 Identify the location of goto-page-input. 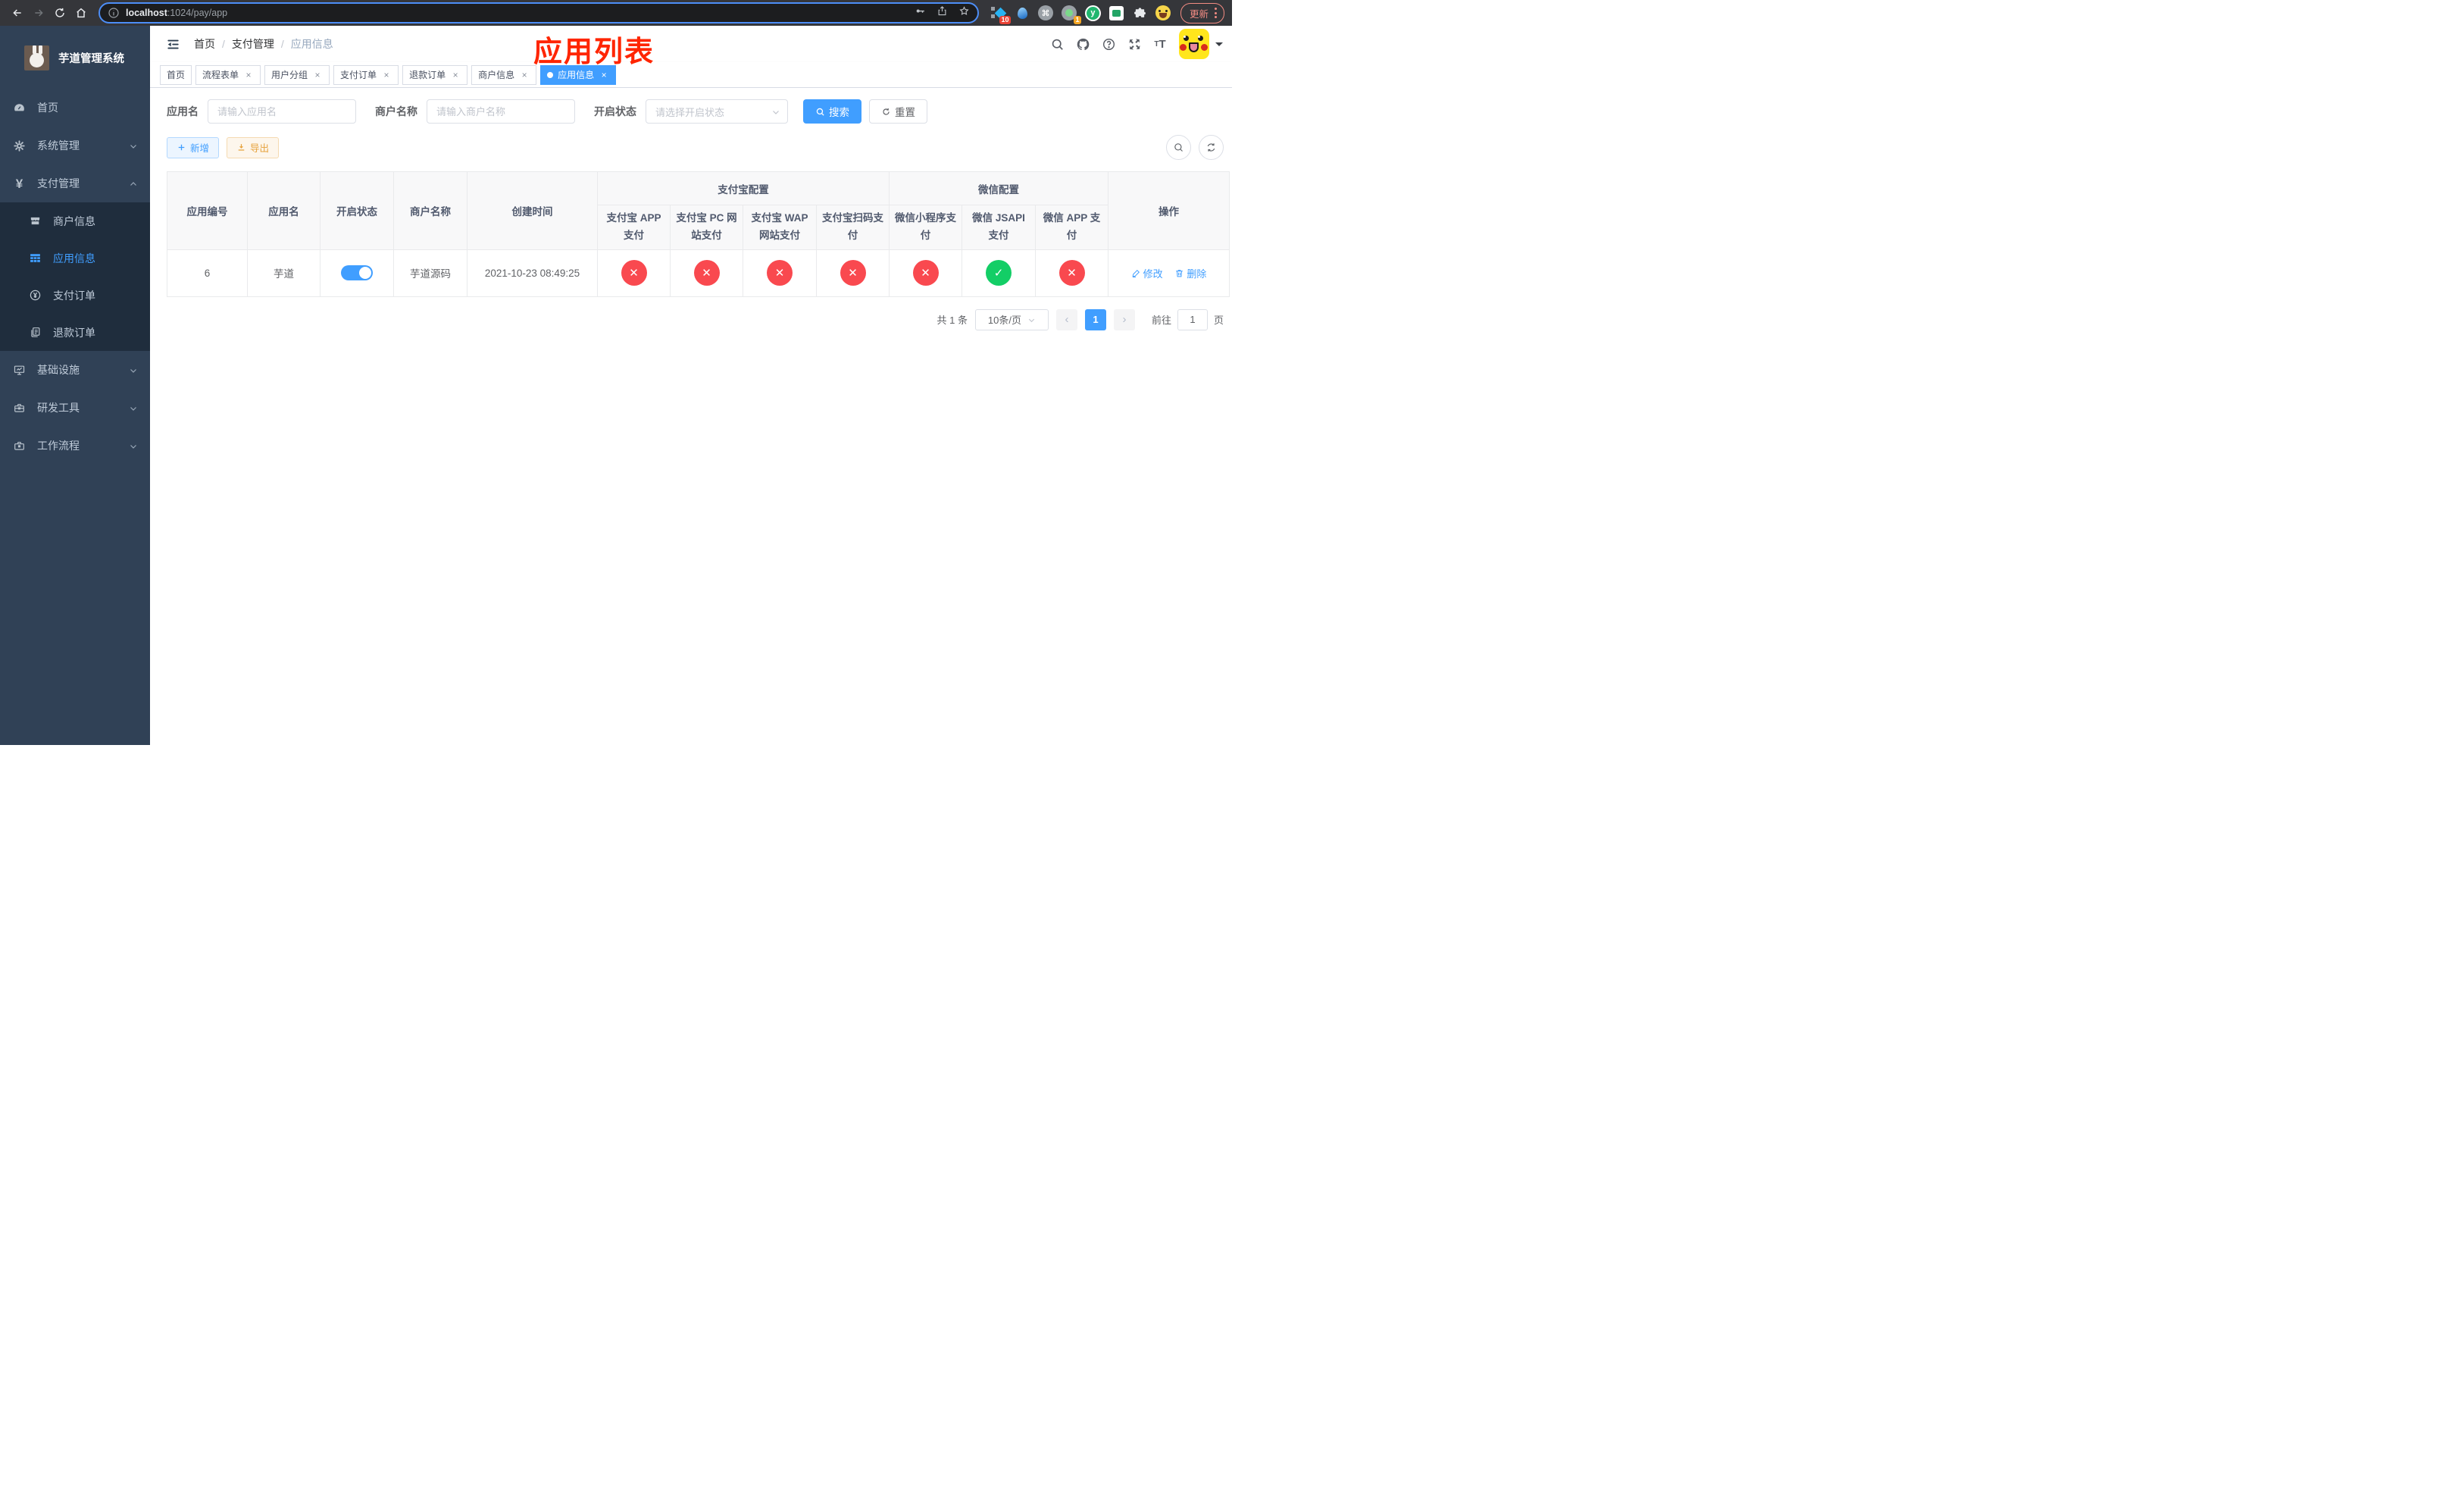
(1192, 319).